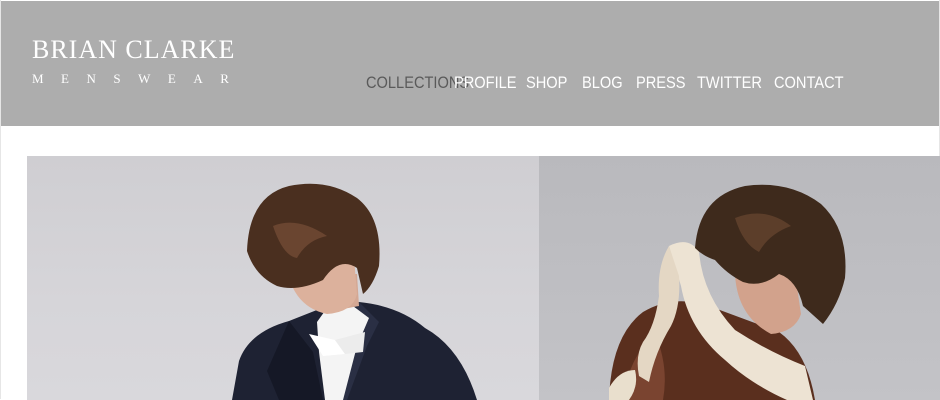 Image resolution: width=940 pixels, height=400 pixels. What do you see at coordinates (727, 292) in the screenshot?
I see `model-shearling-jacket-image` at bounding box center [727, 292].